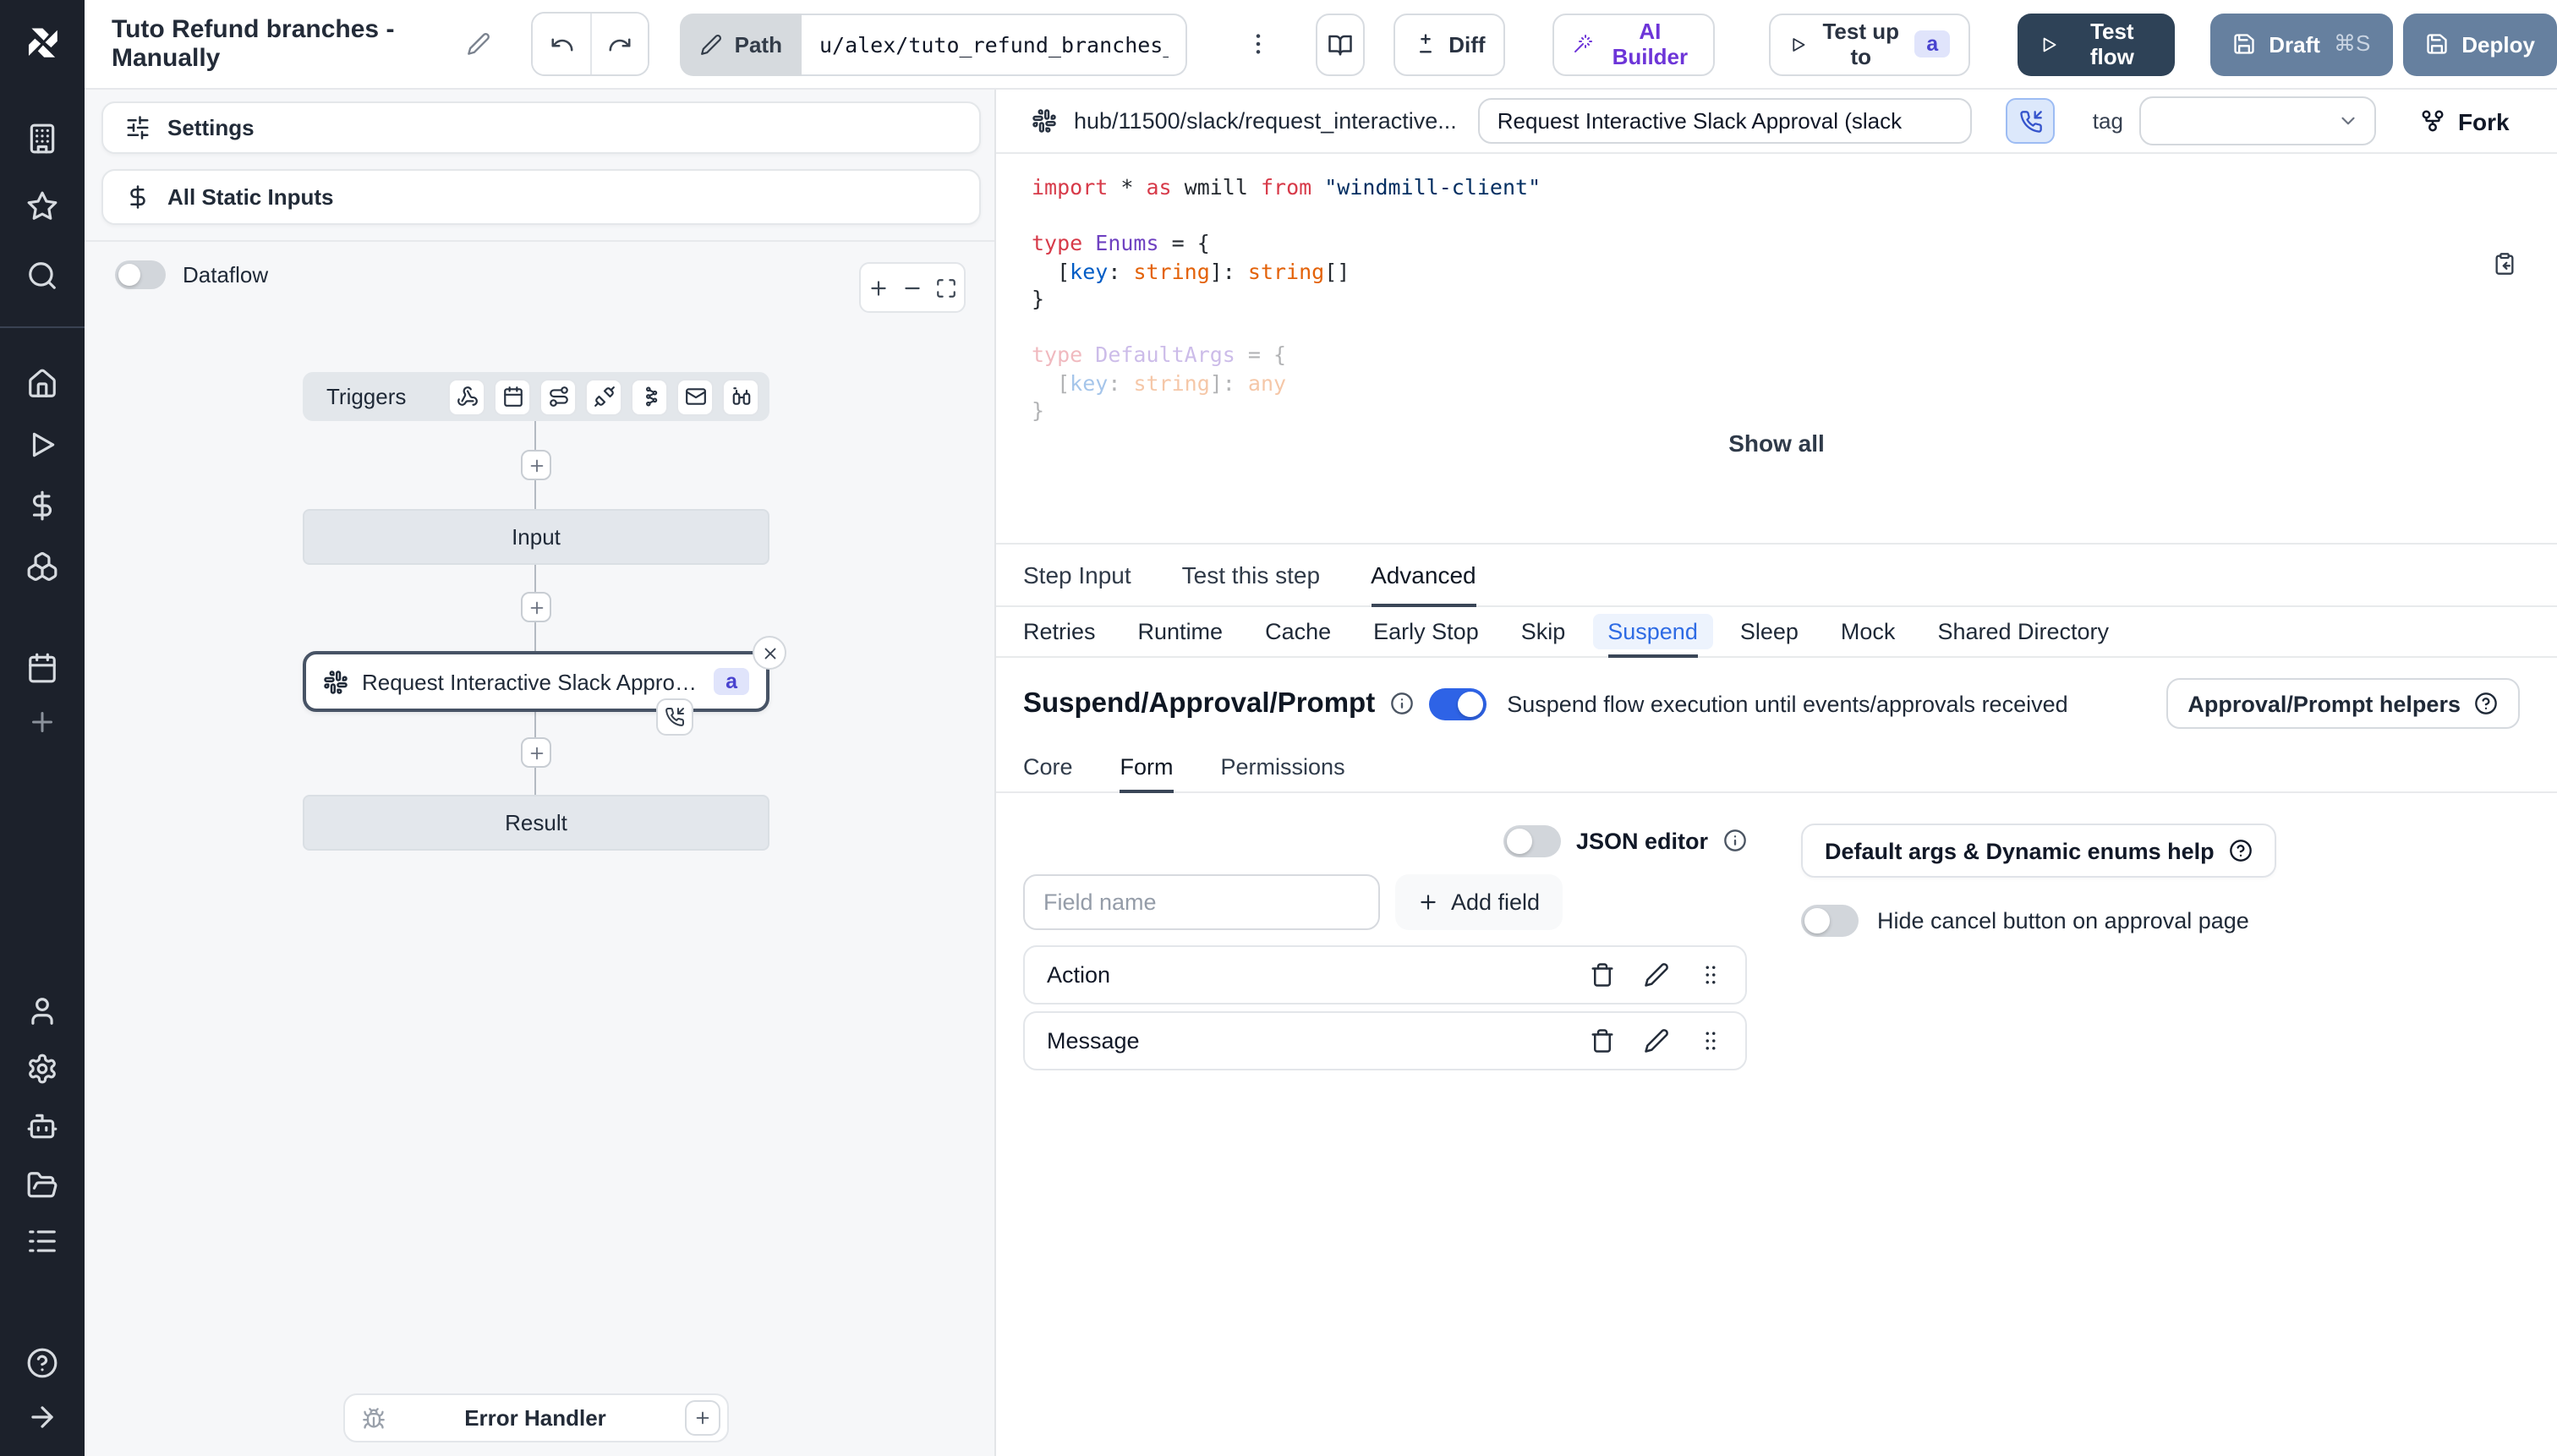 The image size is (2557, 1456). I want to click on fit-view-icon, so click(947, 287).